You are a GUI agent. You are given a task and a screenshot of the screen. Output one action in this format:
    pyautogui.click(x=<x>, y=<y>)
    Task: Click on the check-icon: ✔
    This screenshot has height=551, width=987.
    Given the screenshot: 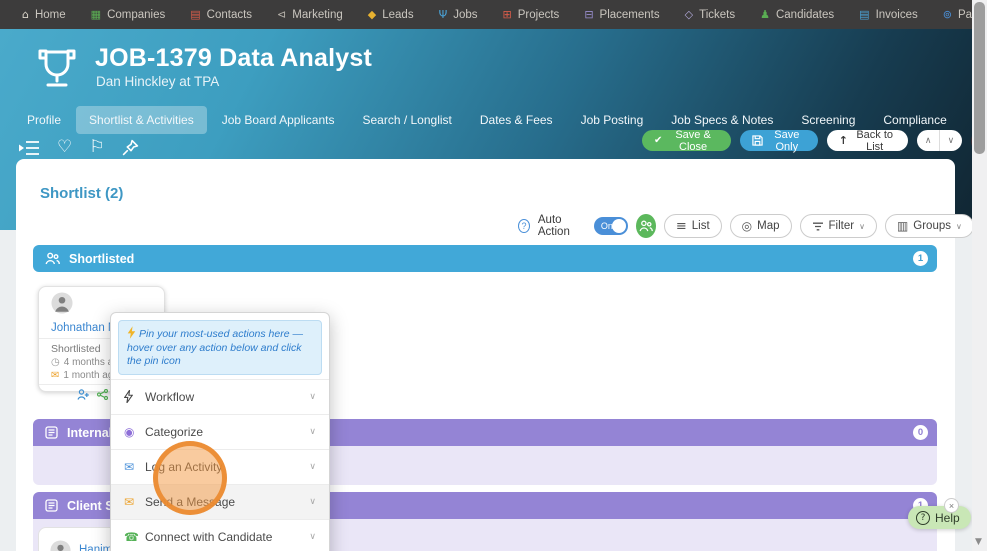 What is the action you would take?
    pyautogui.click(x=658, y=140)
    